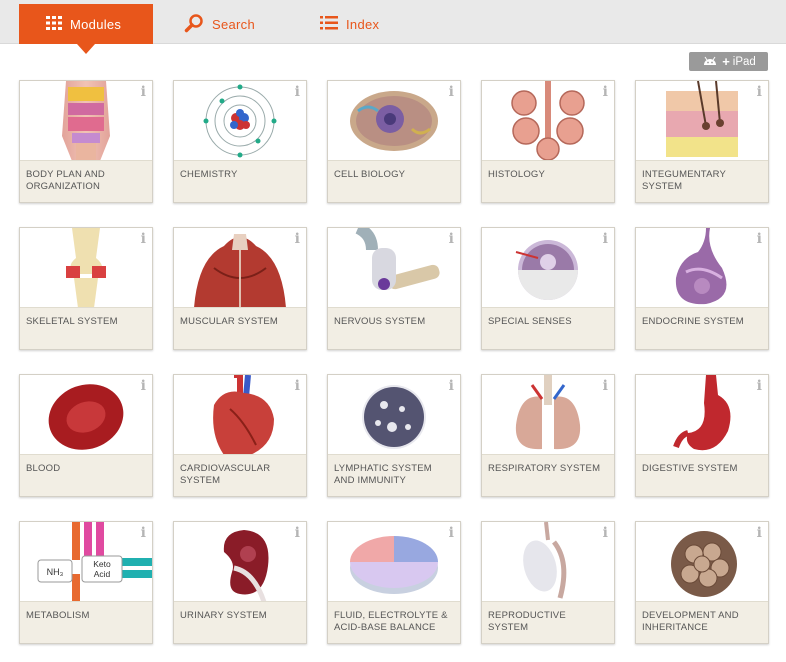 The height and width of the screenshot is (662, 786). I want to click on module-card-skin: i INTEGUMENTARY SYSTEM, so click(702, 141).